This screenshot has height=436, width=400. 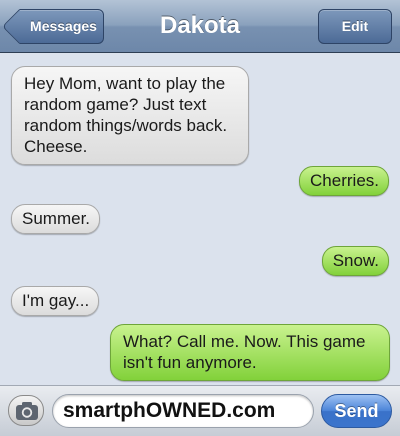 I want to click on edit-button: Edit, so click(x=355, y=26).